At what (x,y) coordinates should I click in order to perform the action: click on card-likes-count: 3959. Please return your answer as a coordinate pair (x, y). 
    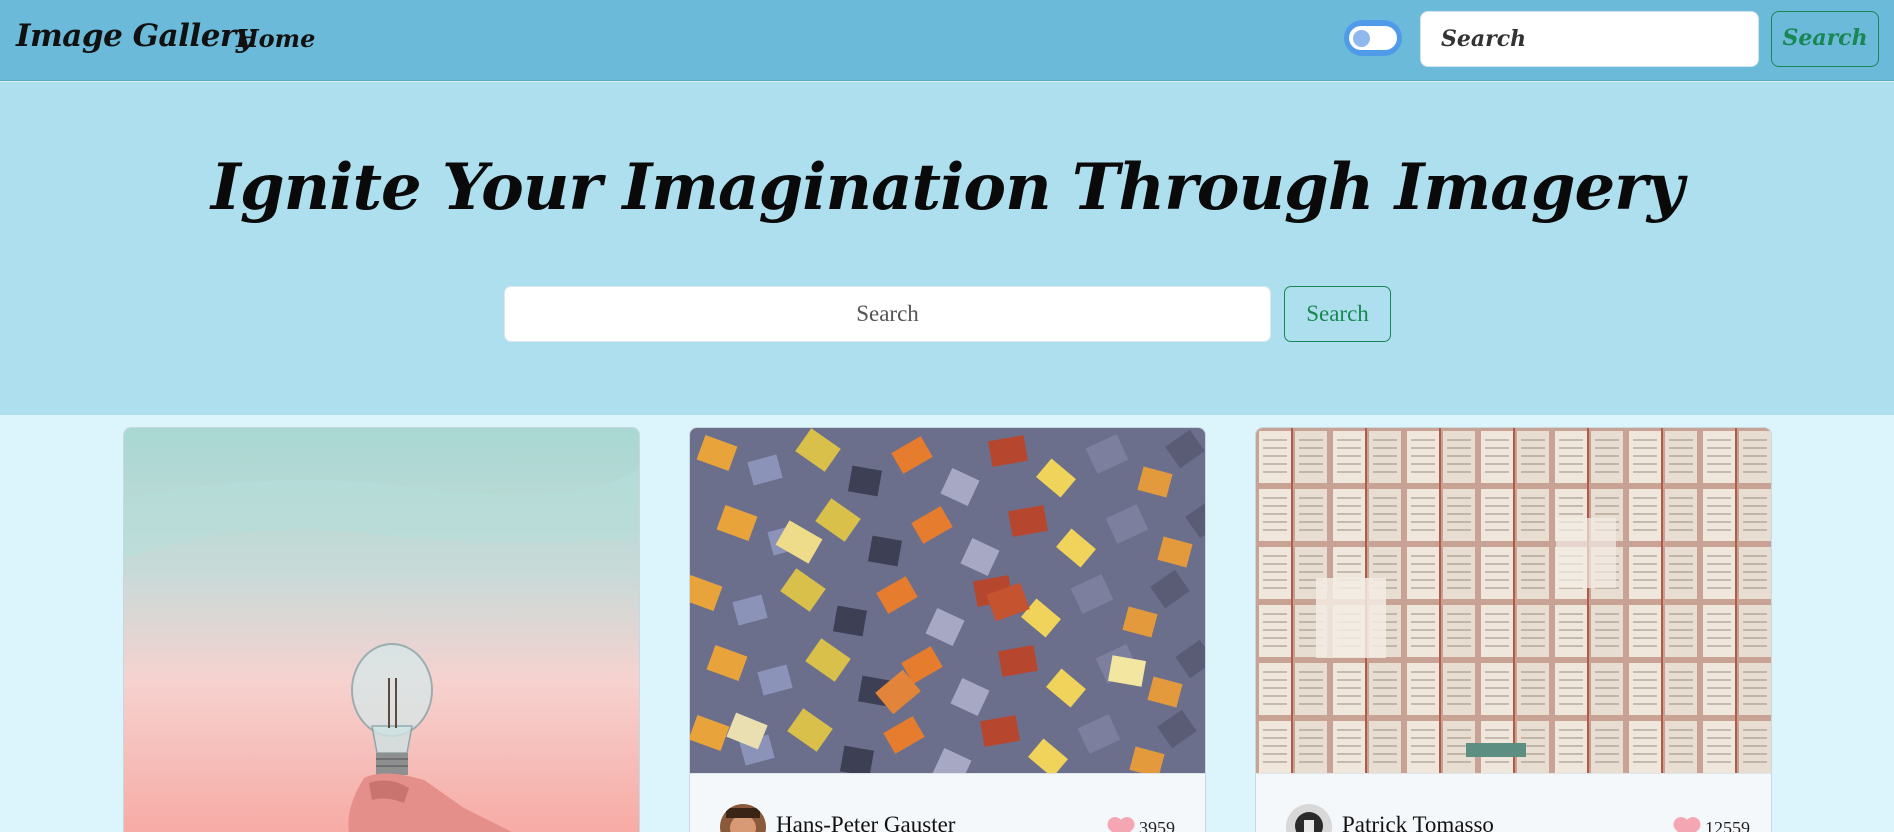
    Looking at the image, I should click on (1157, 825).